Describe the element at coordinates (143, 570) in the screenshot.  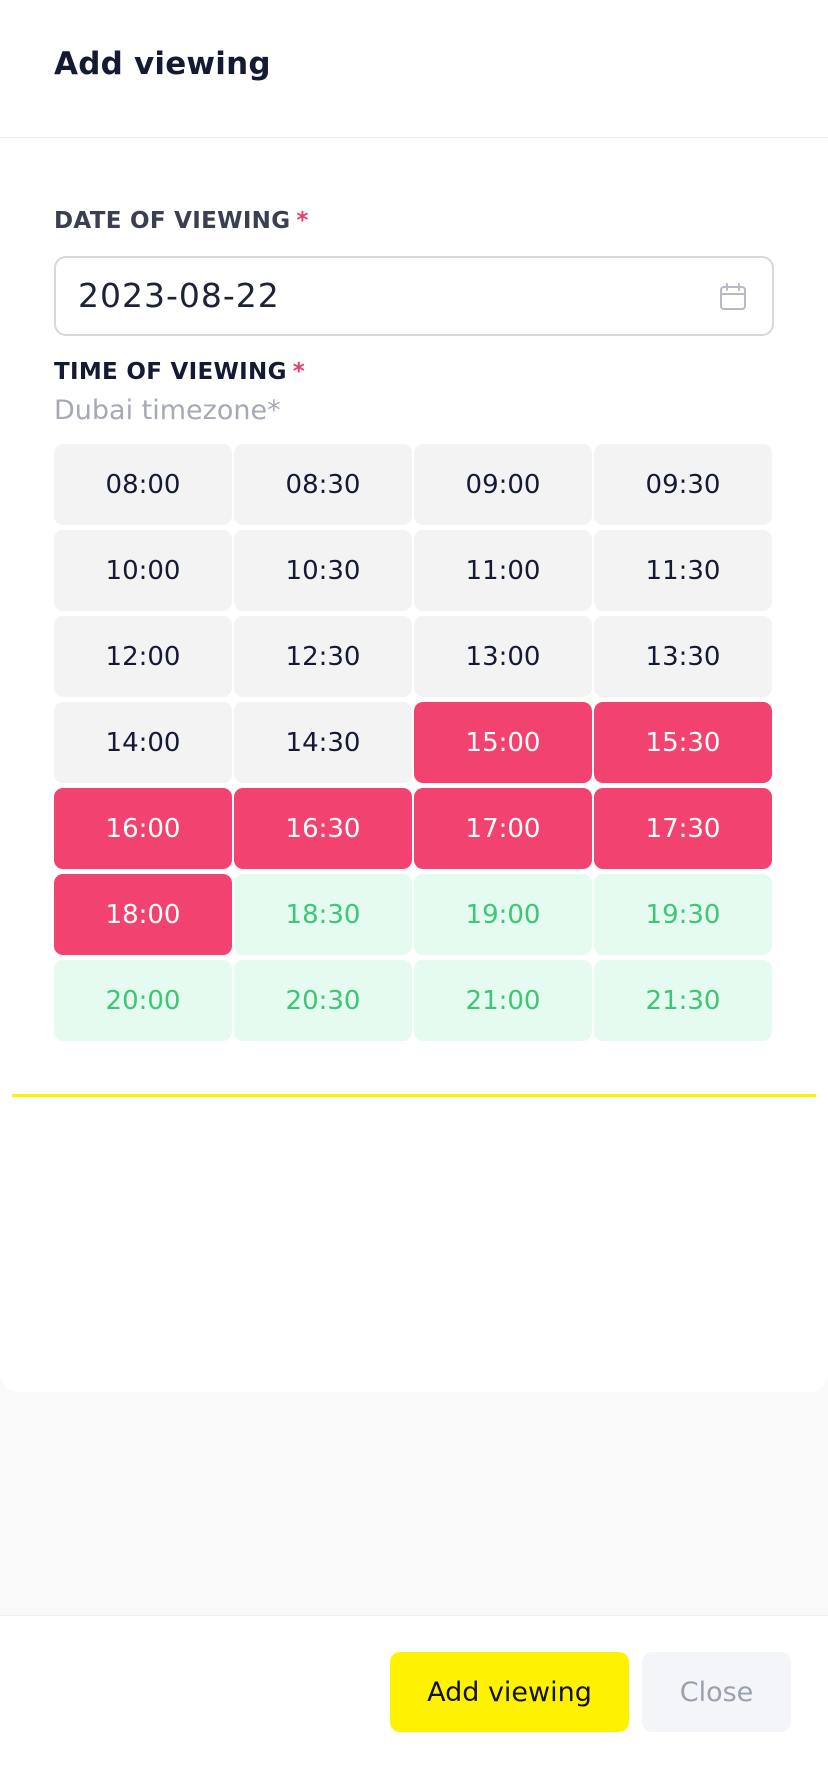
I see `time-slot-1000-free: 10:00` at that location.